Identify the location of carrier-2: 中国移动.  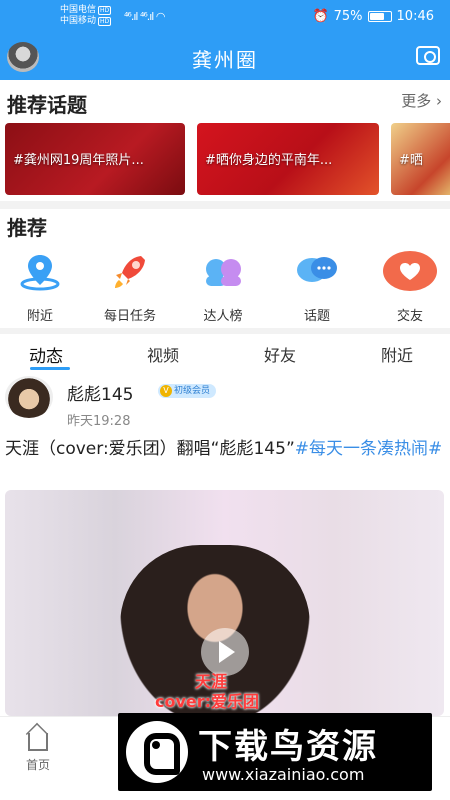
(78, 21).